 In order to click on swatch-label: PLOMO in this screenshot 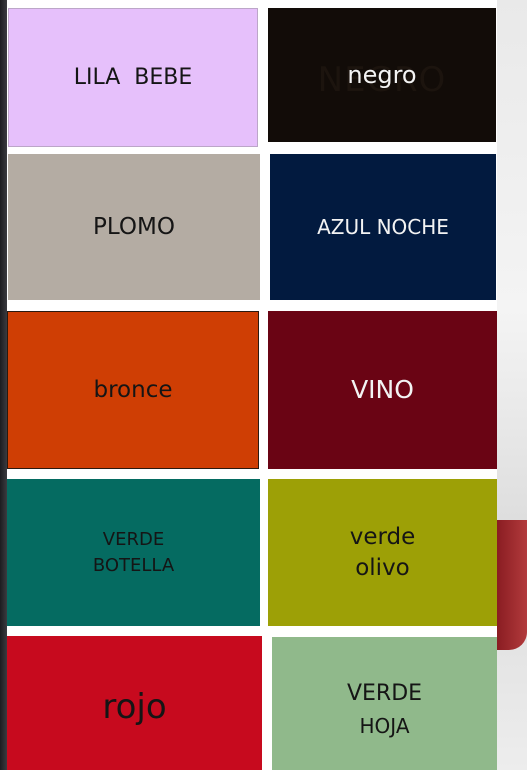, I will do `click(134, 226)`.